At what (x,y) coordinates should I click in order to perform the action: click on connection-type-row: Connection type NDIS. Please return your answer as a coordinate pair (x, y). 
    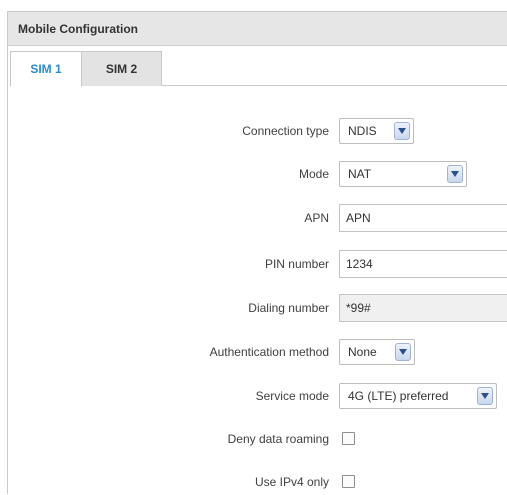
    Looking at the image, I should click on (253, 131).